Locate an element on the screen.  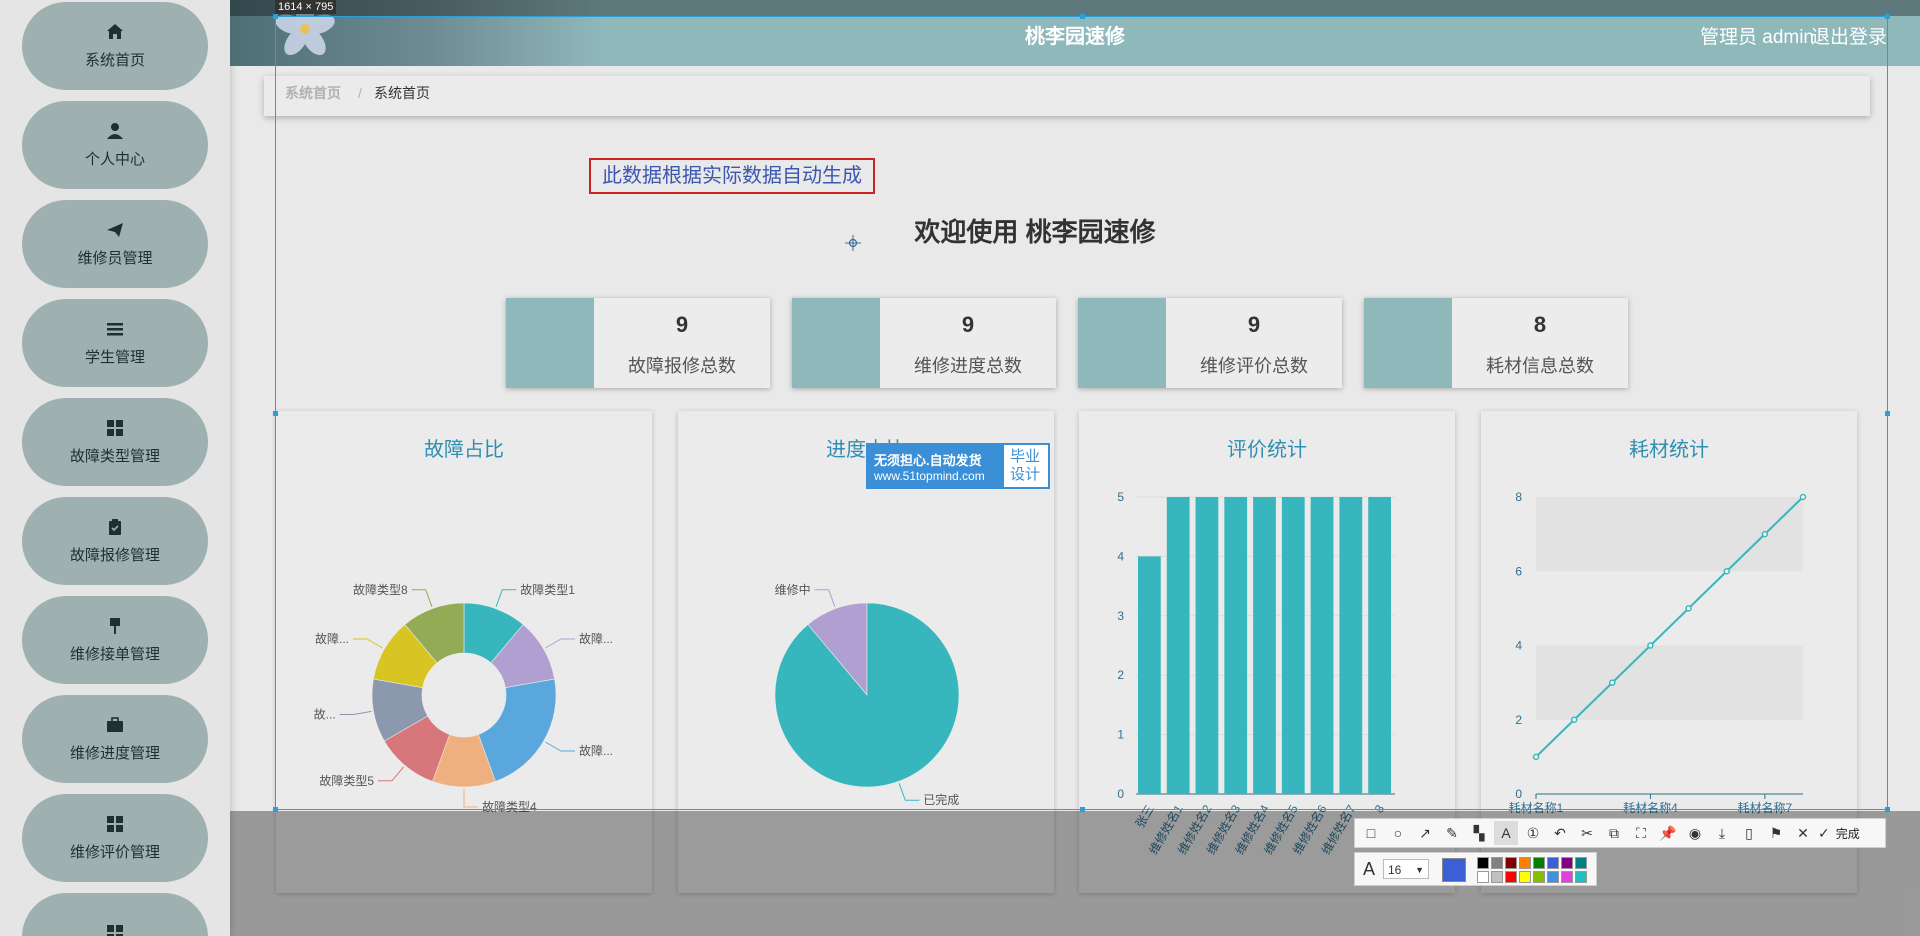
fullscreen-icon: ⛶ is located at coordinates (1641, 833).